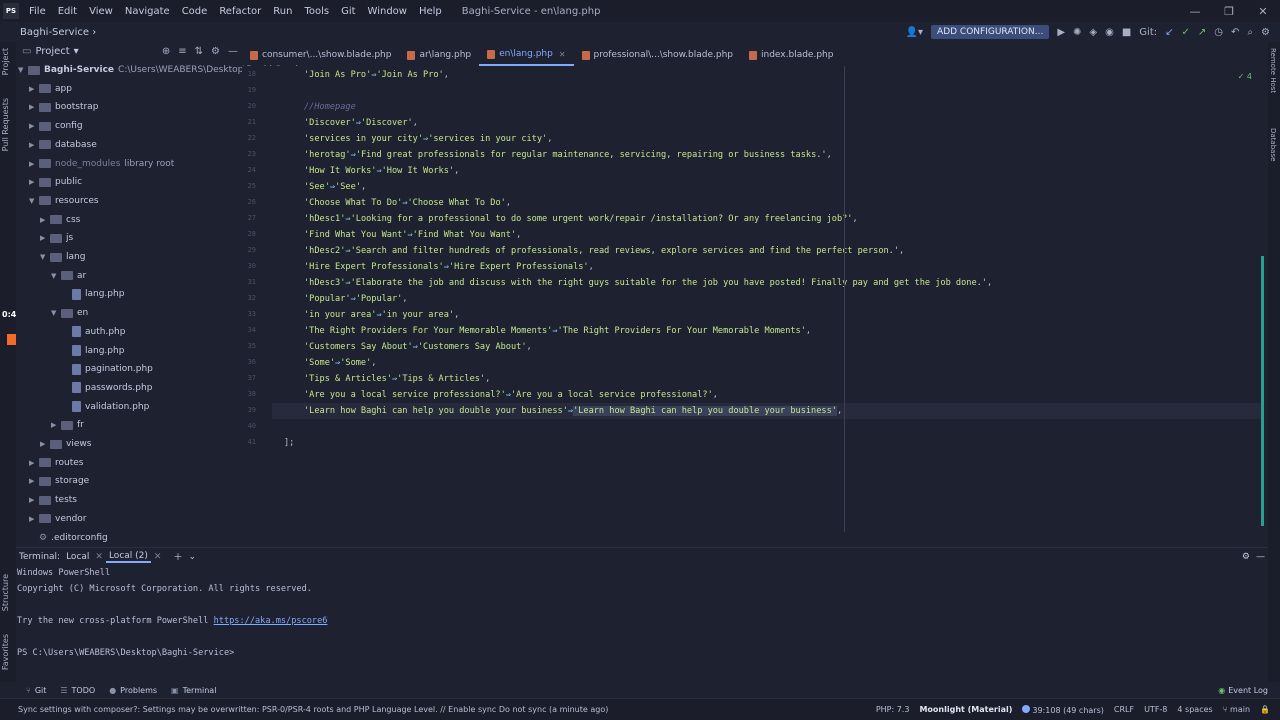 The width and height of the screenshot is (1280, 720). What do you see at coordinates (195, 11) in the screenshot?
I see `menu-code: Code` at bounding box center [195, 11].